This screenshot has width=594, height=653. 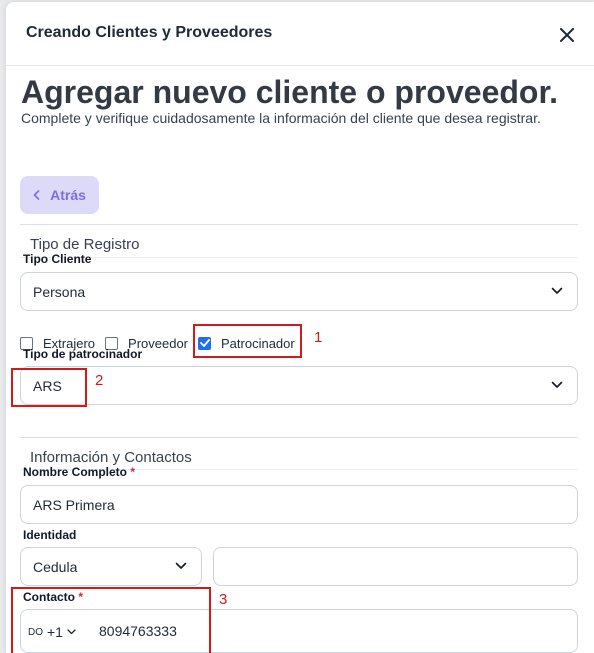 I want to click on section-subdivider, so click(x=299, y=257).